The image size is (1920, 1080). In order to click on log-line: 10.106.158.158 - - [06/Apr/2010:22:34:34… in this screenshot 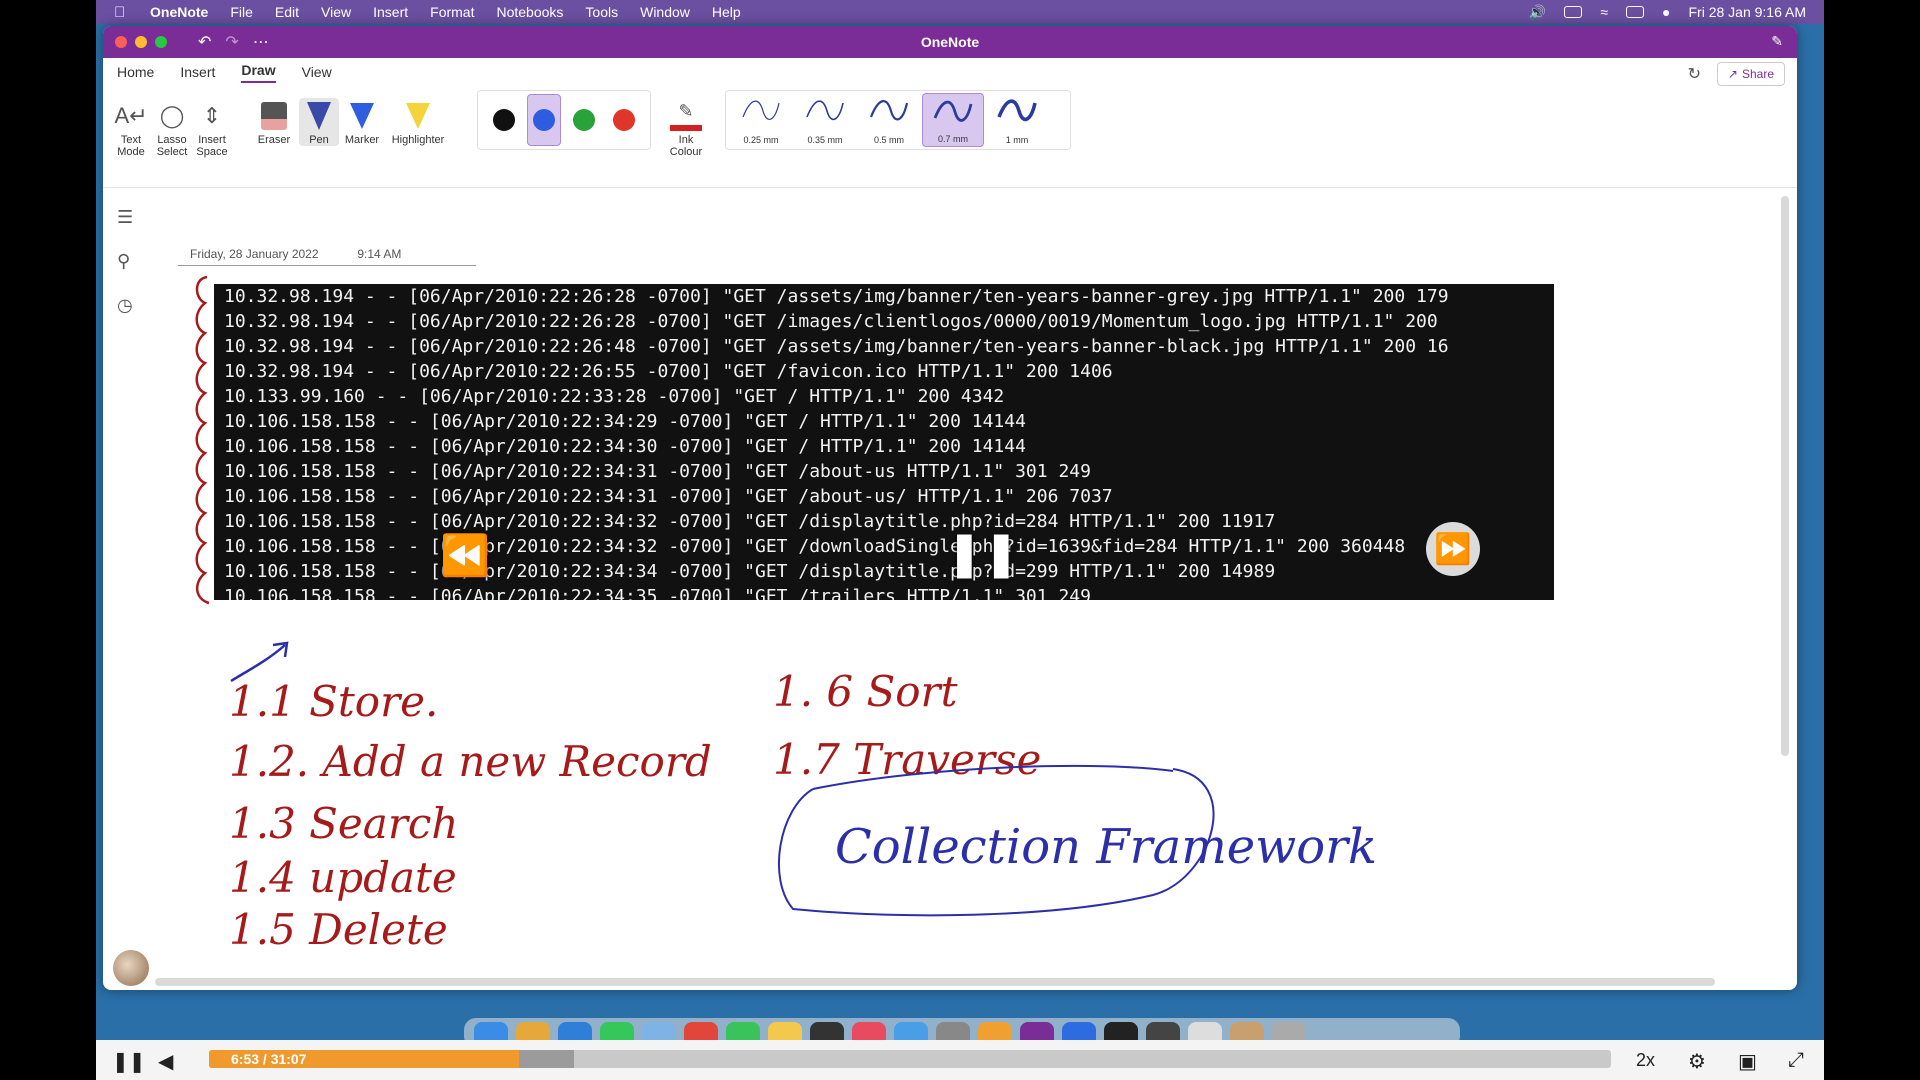, I will do `click(750, 571)`.